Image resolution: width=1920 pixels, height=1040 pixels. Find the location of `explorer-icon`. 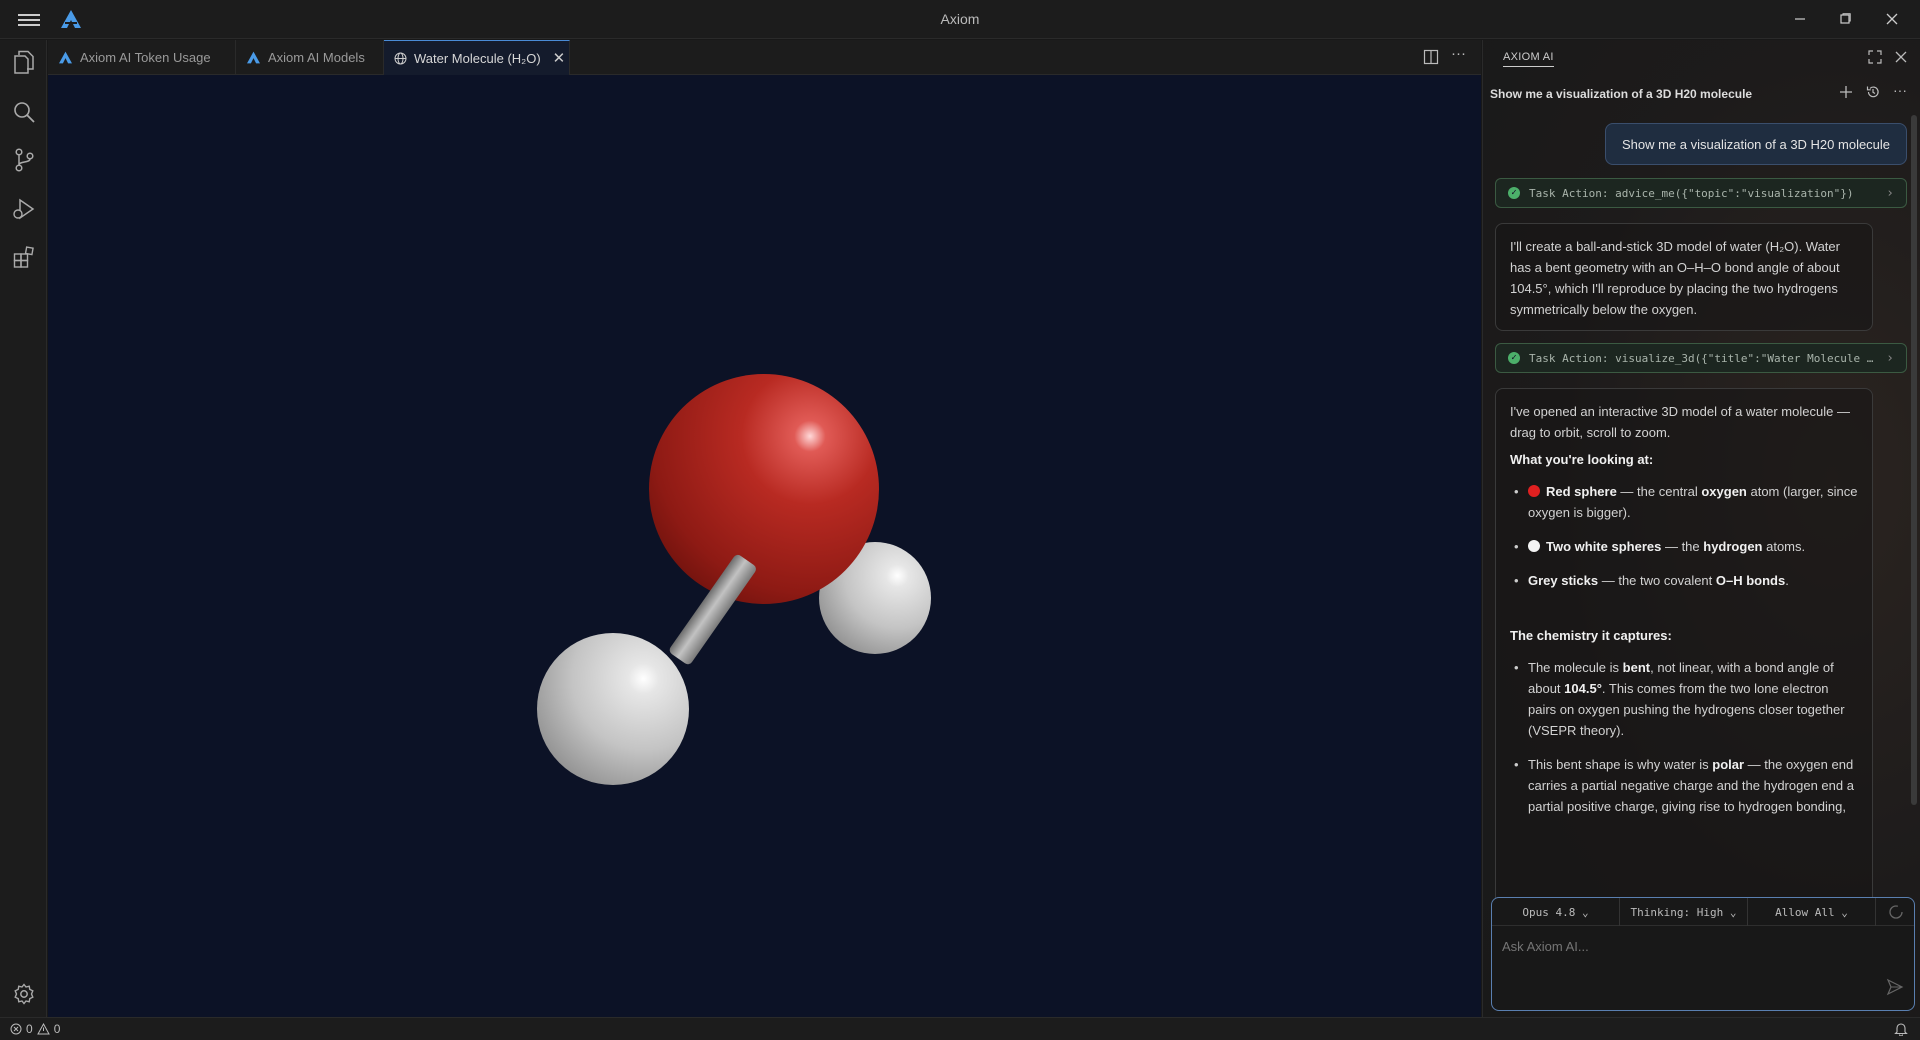

explorer-icon is located at coordinates (23, 61).